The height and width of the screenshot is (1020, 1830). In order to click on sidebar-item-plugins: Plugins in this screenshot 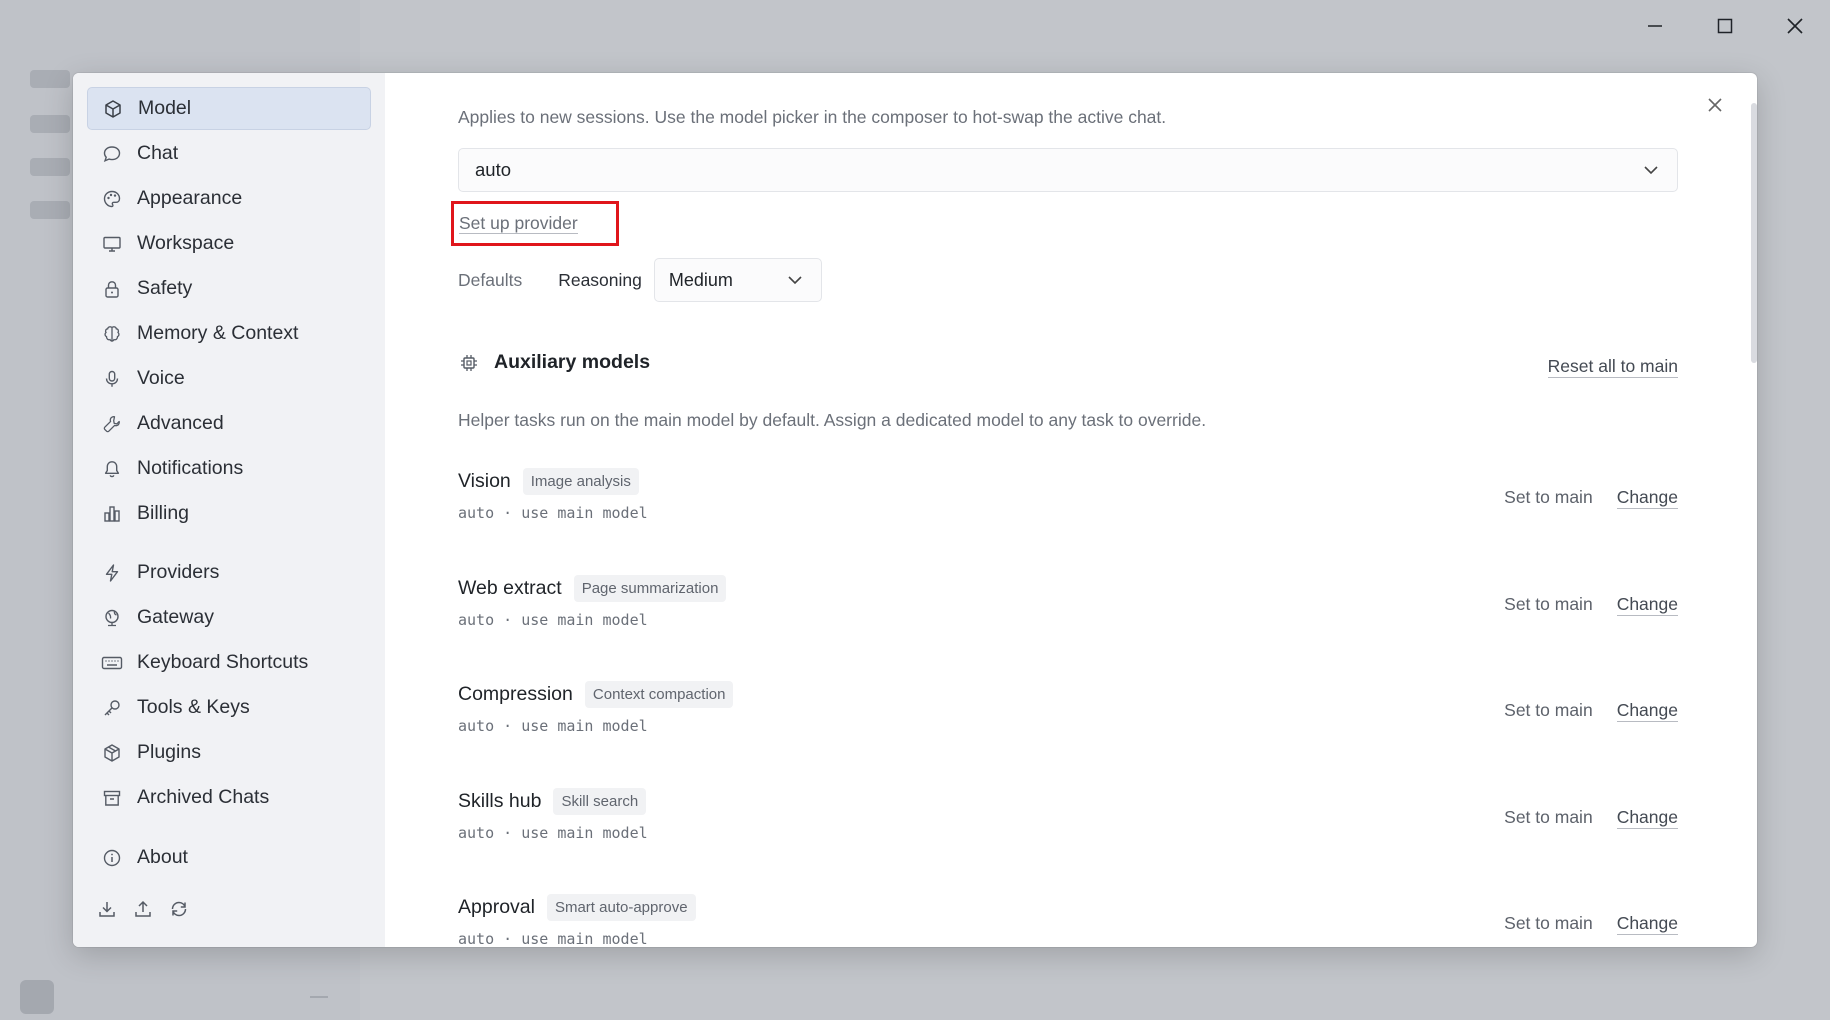, I will do `click(229, 752)`.